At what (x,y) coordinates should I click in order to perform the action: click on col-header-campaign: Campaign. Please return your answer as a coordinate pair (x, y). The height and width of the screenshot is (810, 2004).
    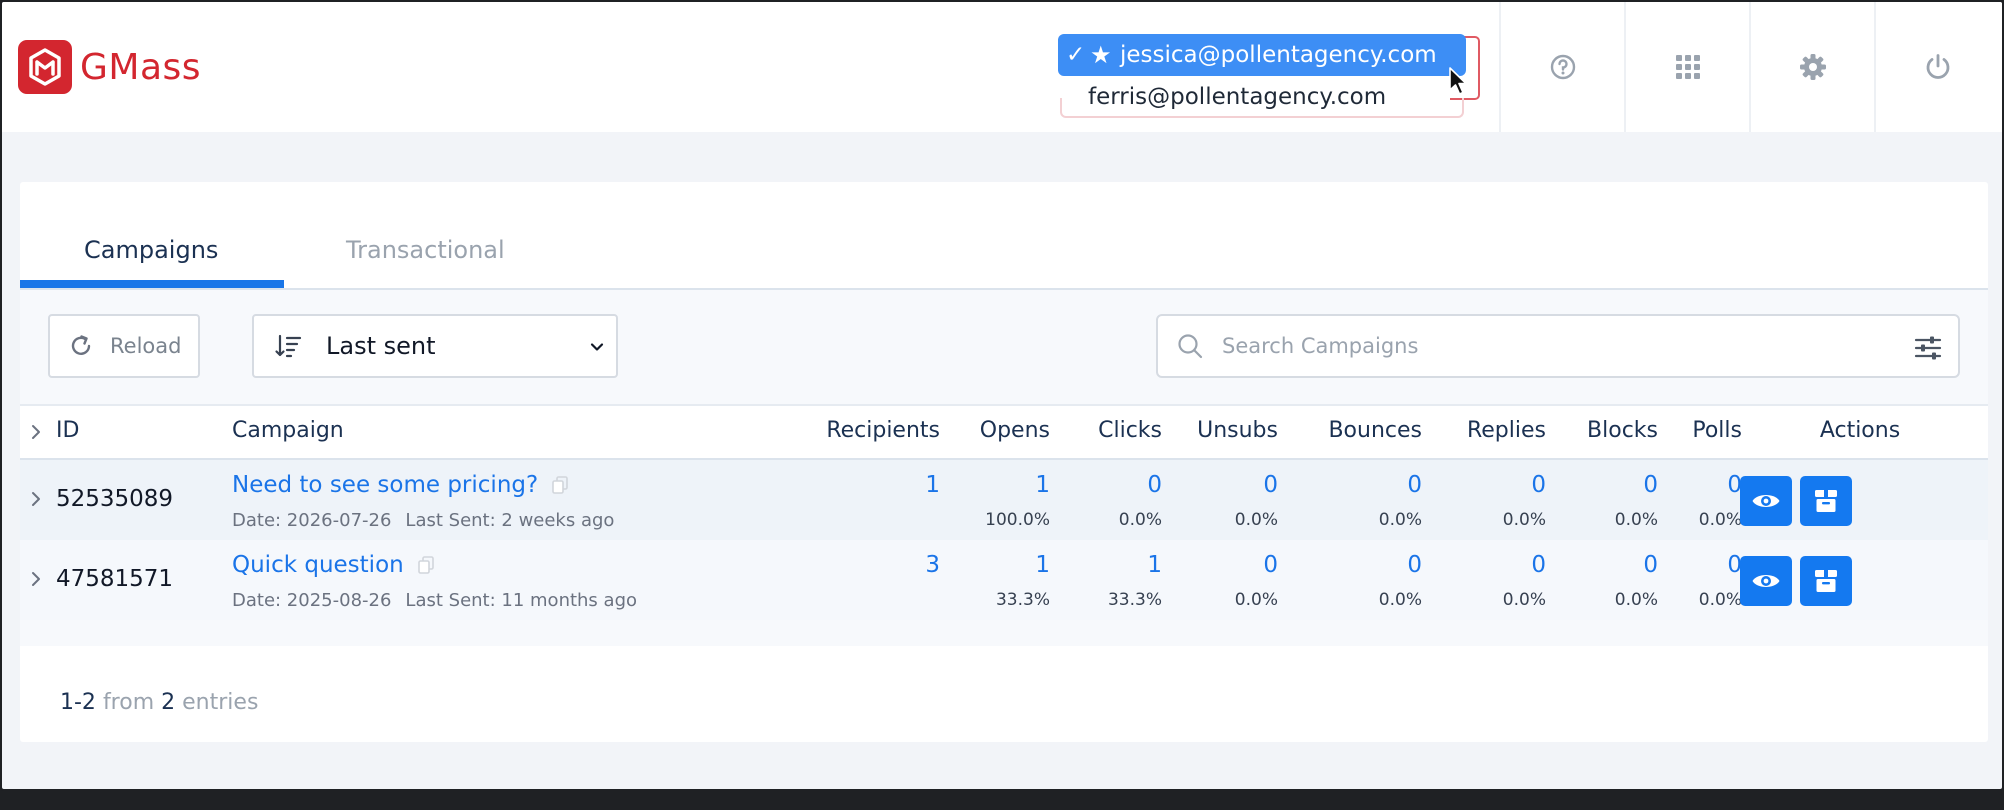
    Looking at the image, I should click on (288, 430).